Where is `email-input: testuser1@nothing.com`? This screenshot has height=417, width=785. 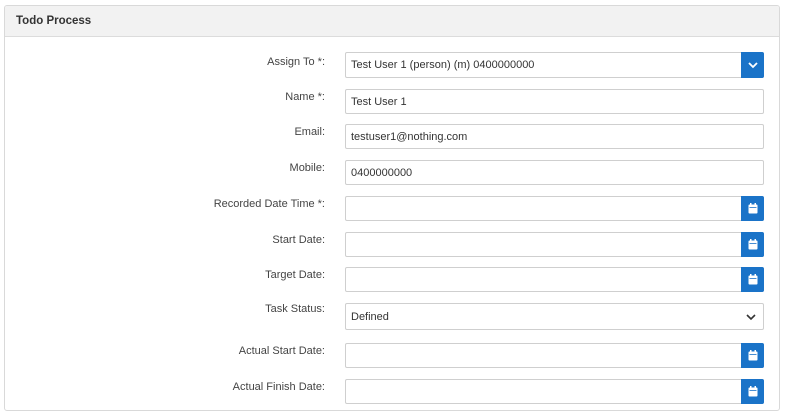 email-input: testuser1@nothing.com is located at coordinates (554, 136).